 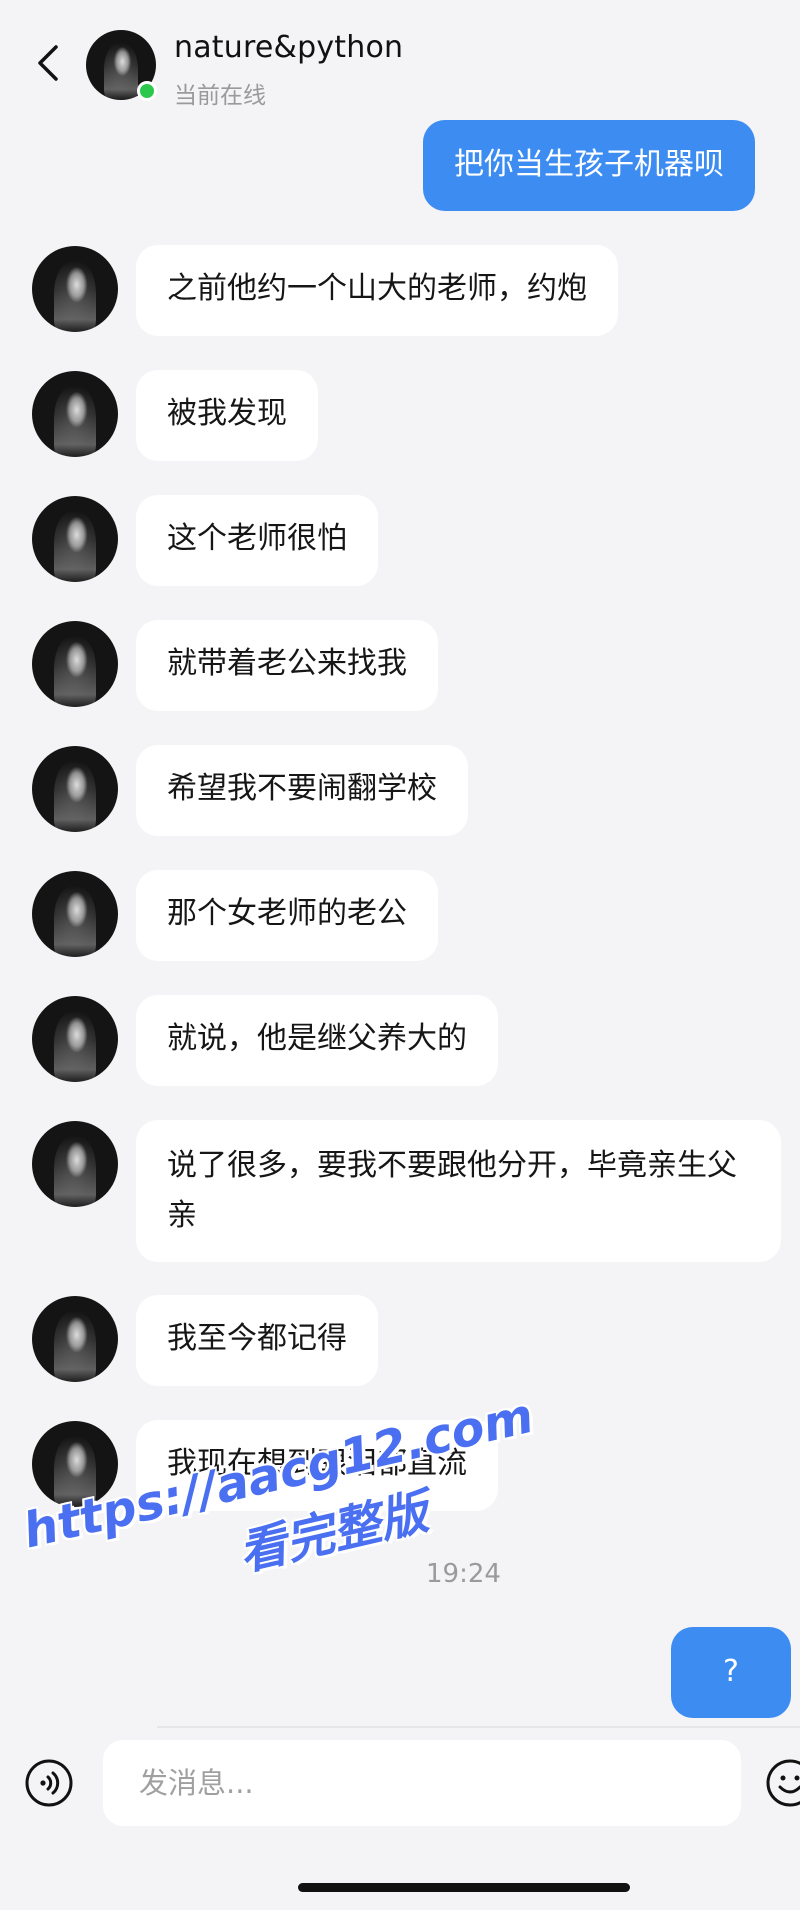 I want to click on message-bubble-received: 说了很多，要我不要跟他分开，毕竟亲生父亲, so click(x=458, y=1191).